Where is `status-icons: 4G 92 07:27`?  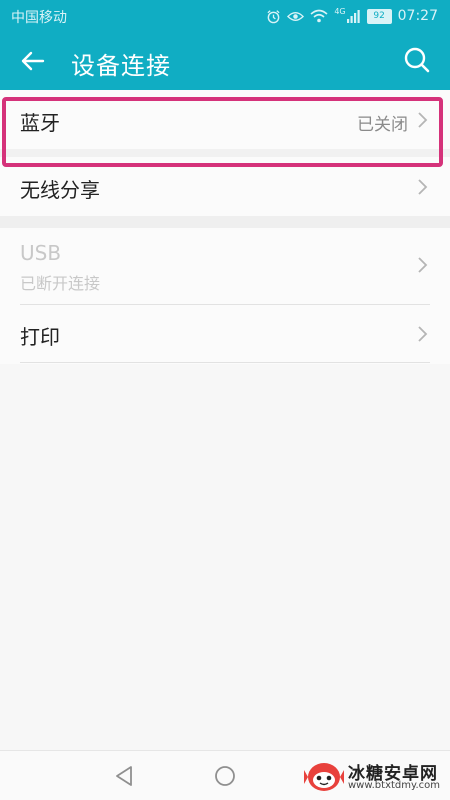
status-icons: 4G 92 07:27 is located at coordinates (352, 16).